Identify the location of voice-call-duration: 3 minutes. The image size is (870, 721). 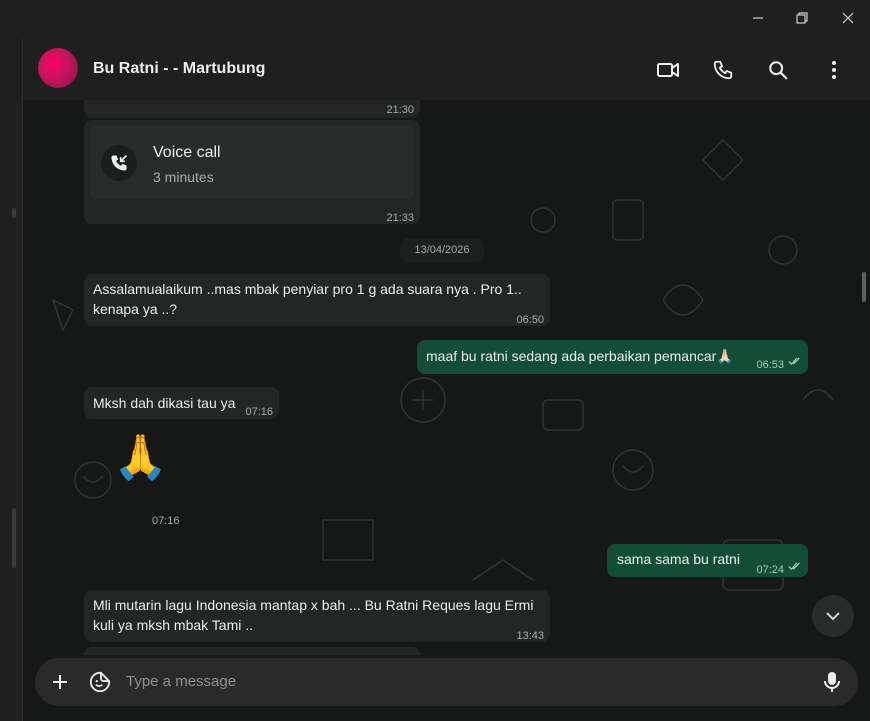
(183, 177).